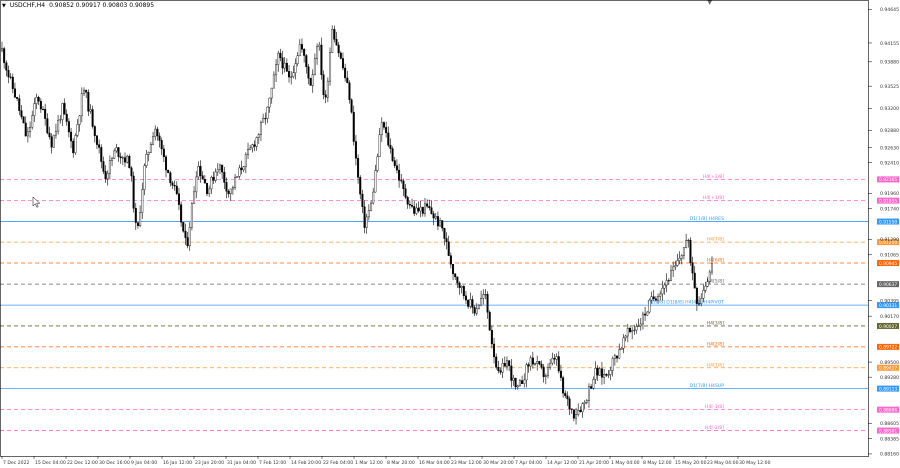 Image resolution: width=900 pixels, height=468 pixels. I want to click on level-label: H4[+2/8], so click(713, 177).